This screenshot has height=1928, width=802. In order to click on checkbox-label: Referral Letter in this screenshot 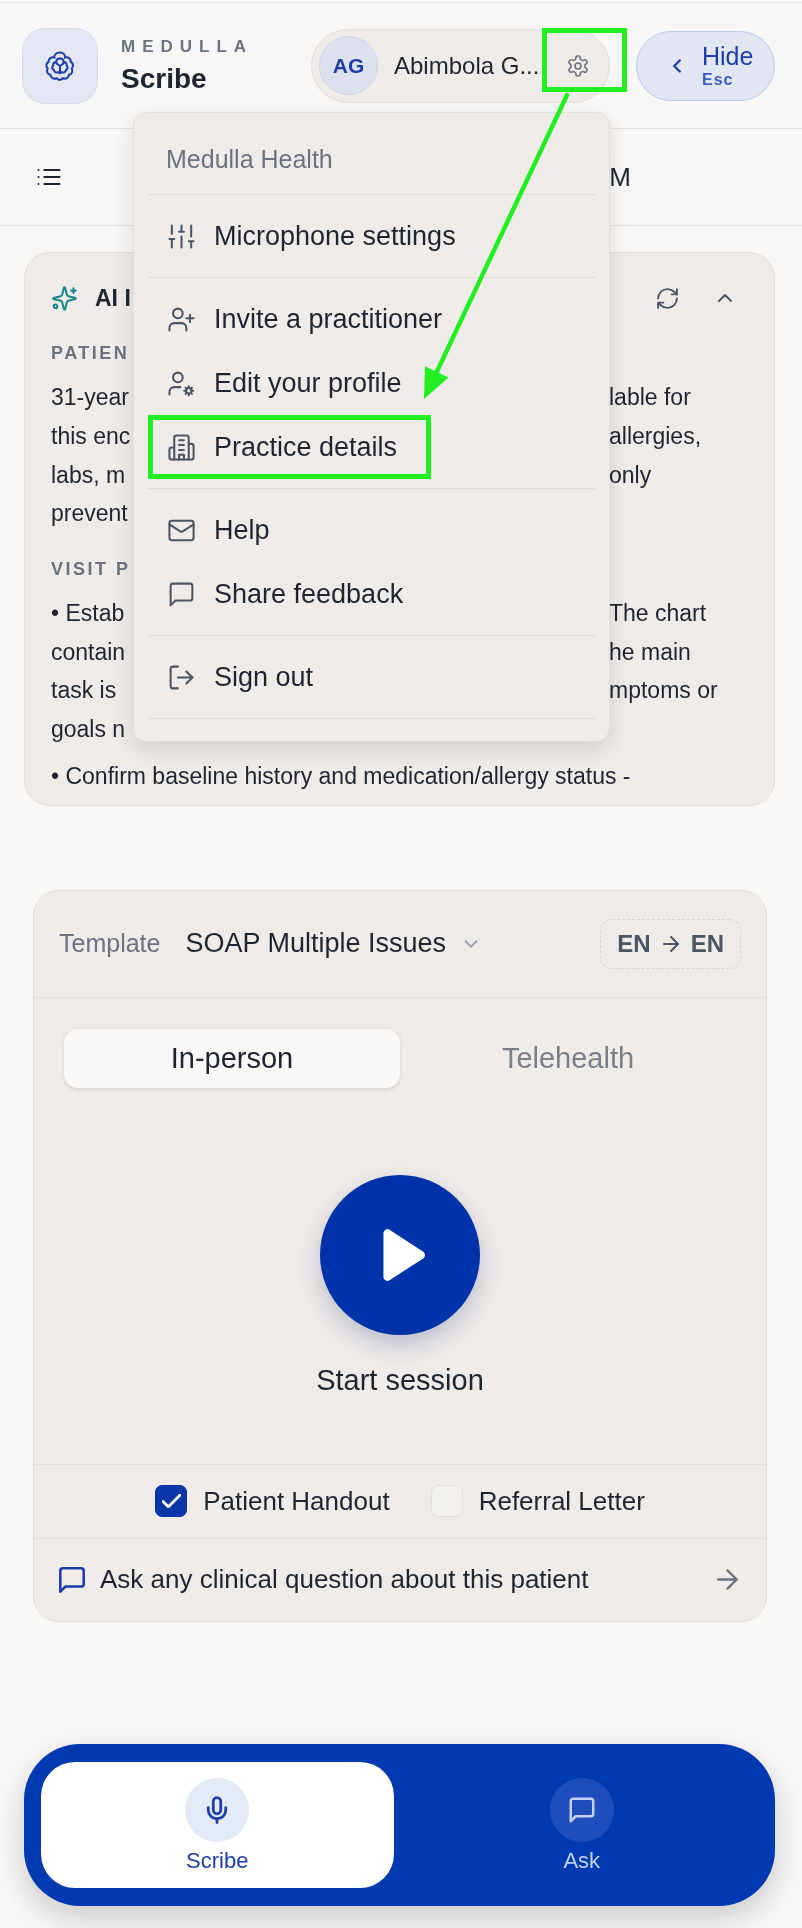, I will do `click(561, 1501)`.